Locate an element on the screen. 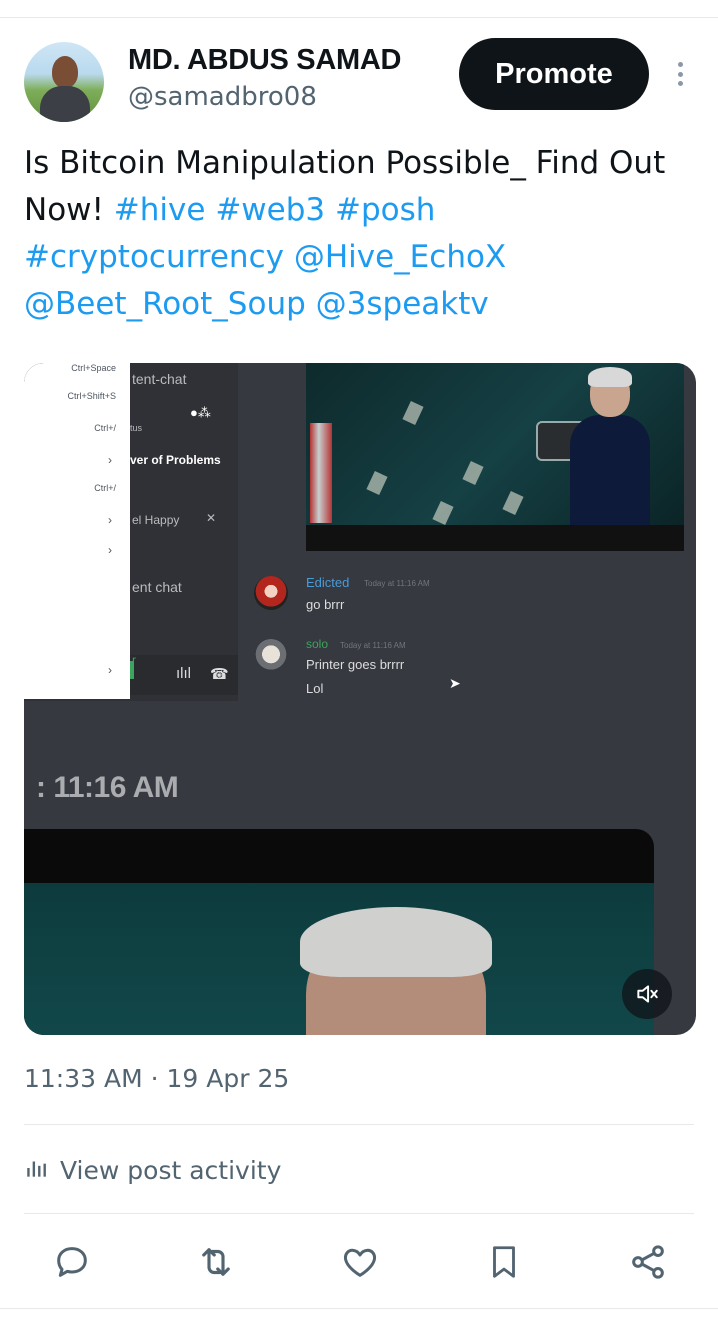 The height and width of the screenshot is (1323, 718). action-bar is located at coordinates (359, 1263).